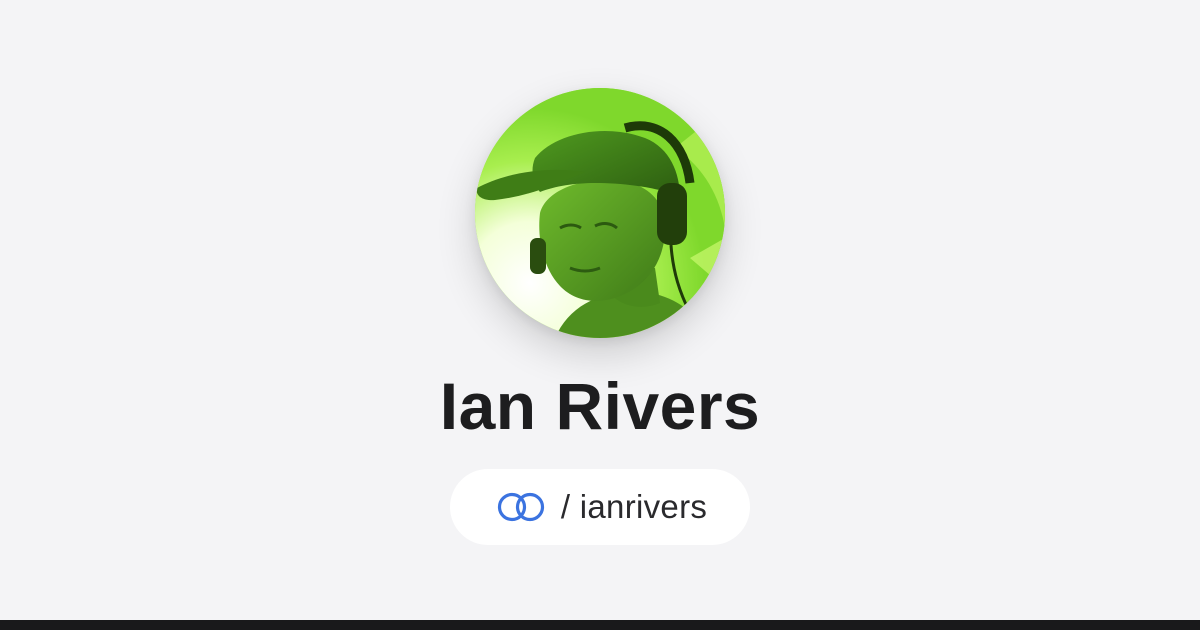 The width and height of the screenshot is (1200, 630). I want to click on bottom-bar, so click(600, 625).